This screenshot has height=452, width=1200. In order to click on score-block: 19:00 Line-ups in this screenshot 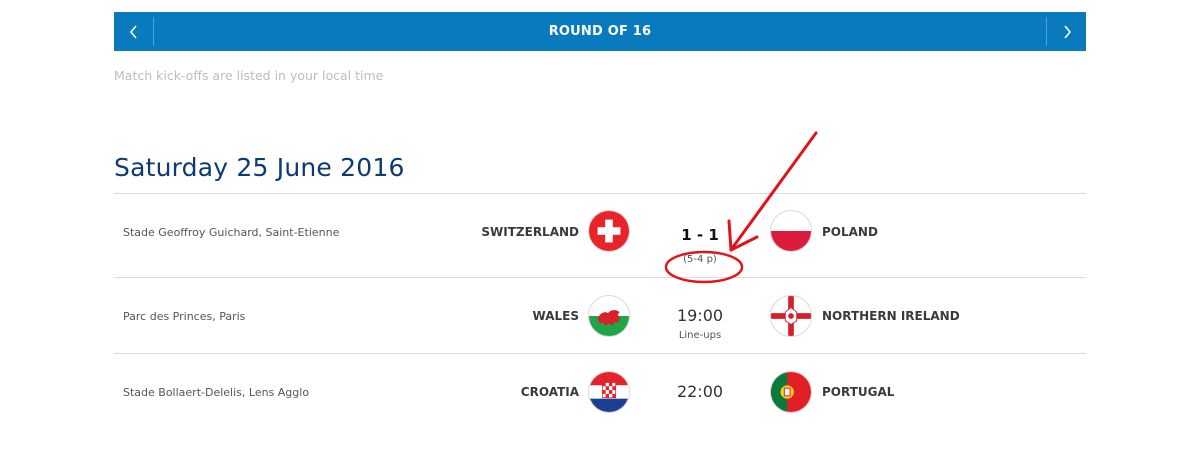, I will do `click(700, 323)`.